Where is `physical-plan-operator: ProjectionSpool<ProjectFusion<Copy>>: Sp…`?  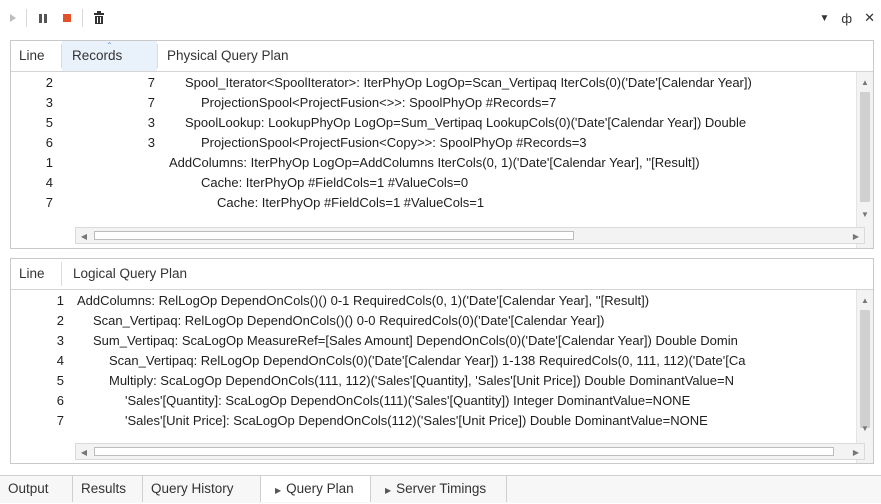 physical-plan-operator: ProjectionSpool<ProjectFusion<Copy>>: Sp… is located at coordinates (394, 142).